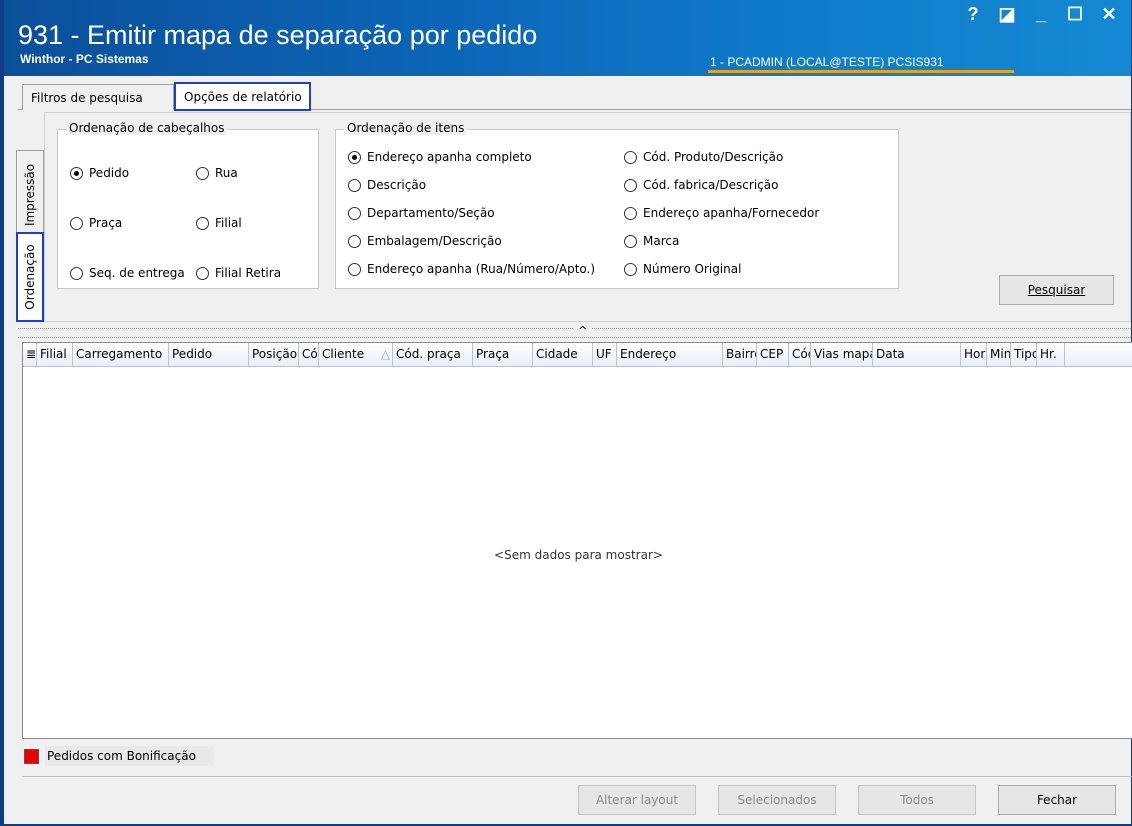 This screenshot has width=1132, height=826. Describe the element at coordinates (574, 96) in the screenshot. I see `main-tabs: Filtros de pesquisa Opções de relatório` at that location.